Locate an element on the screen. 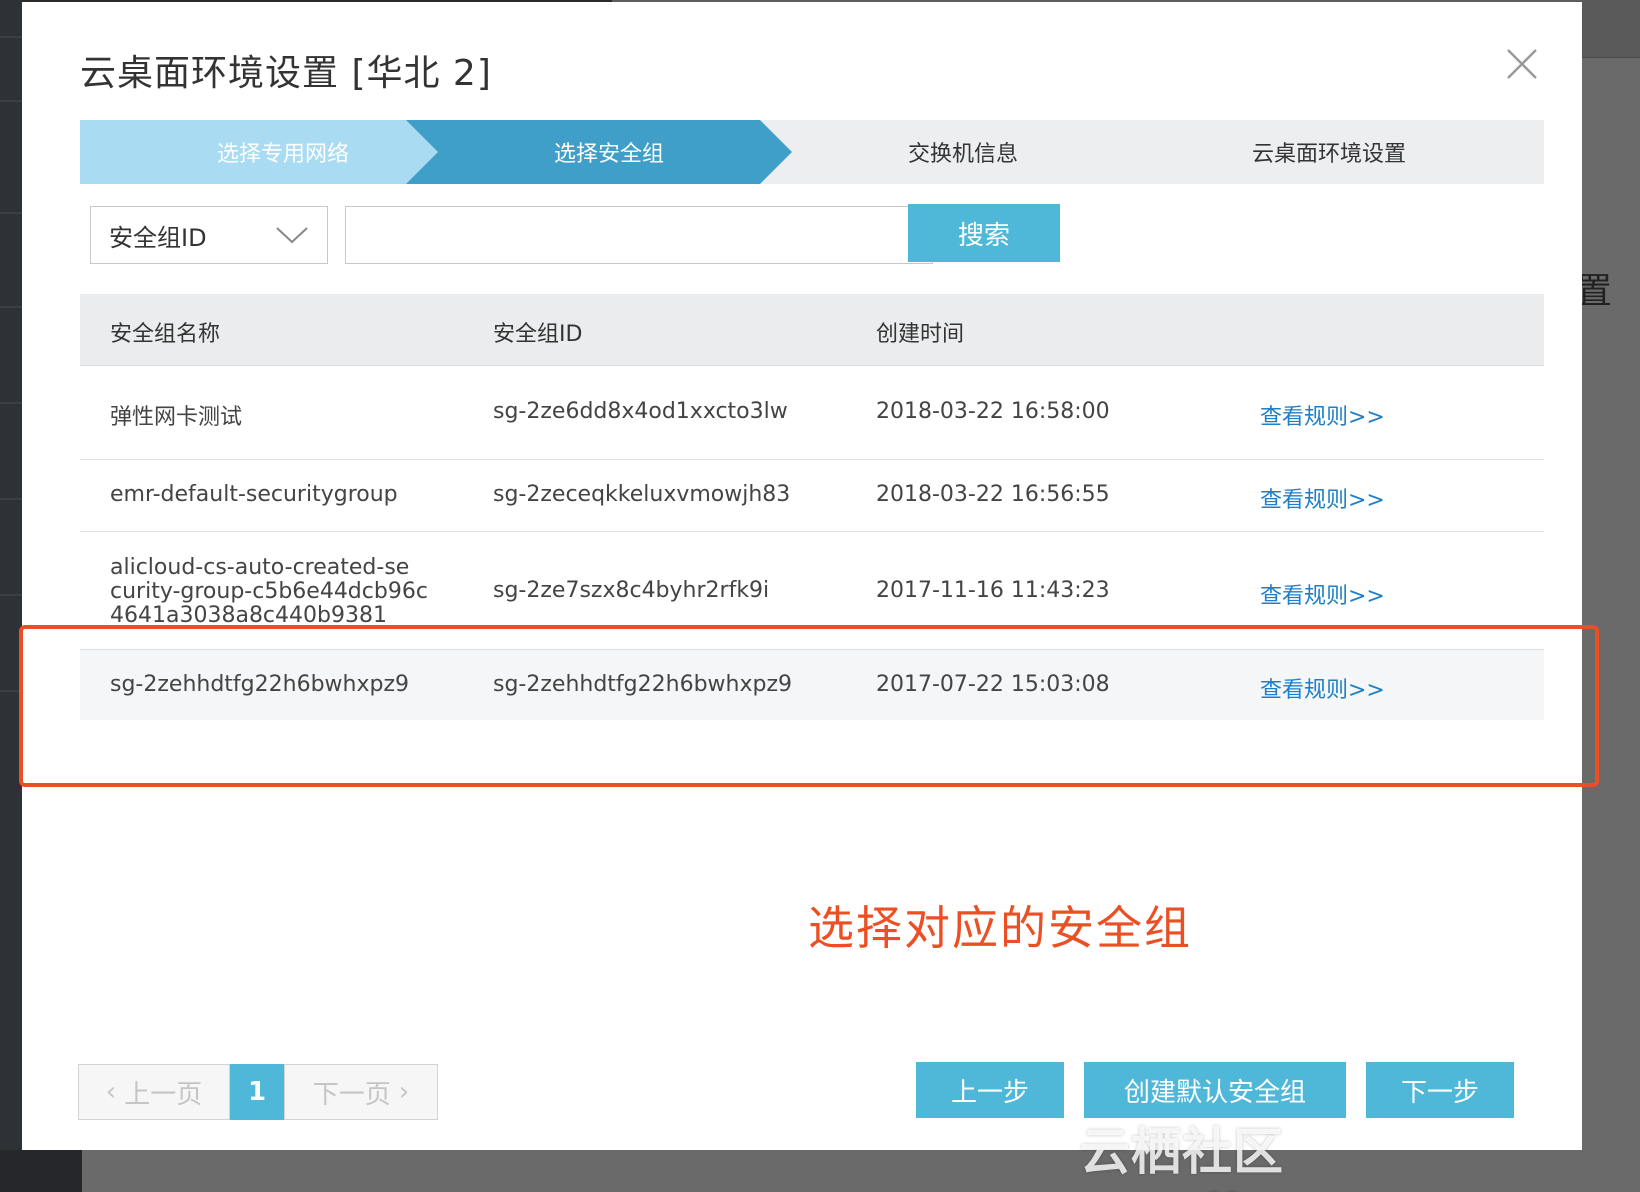 Image resolution: width=1640 pixels, height=1192 pixels. chevron-right-icon: › is located at coordinates (404, 1092).